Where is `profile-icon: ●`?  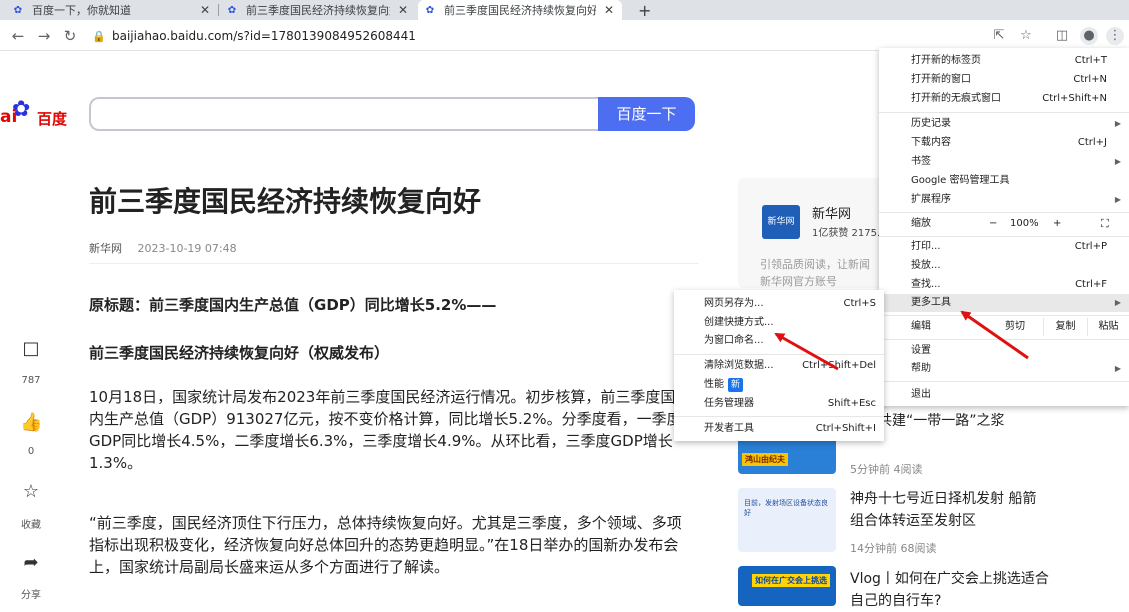
profile-icon: ● is located at coordinates (1089, 36).